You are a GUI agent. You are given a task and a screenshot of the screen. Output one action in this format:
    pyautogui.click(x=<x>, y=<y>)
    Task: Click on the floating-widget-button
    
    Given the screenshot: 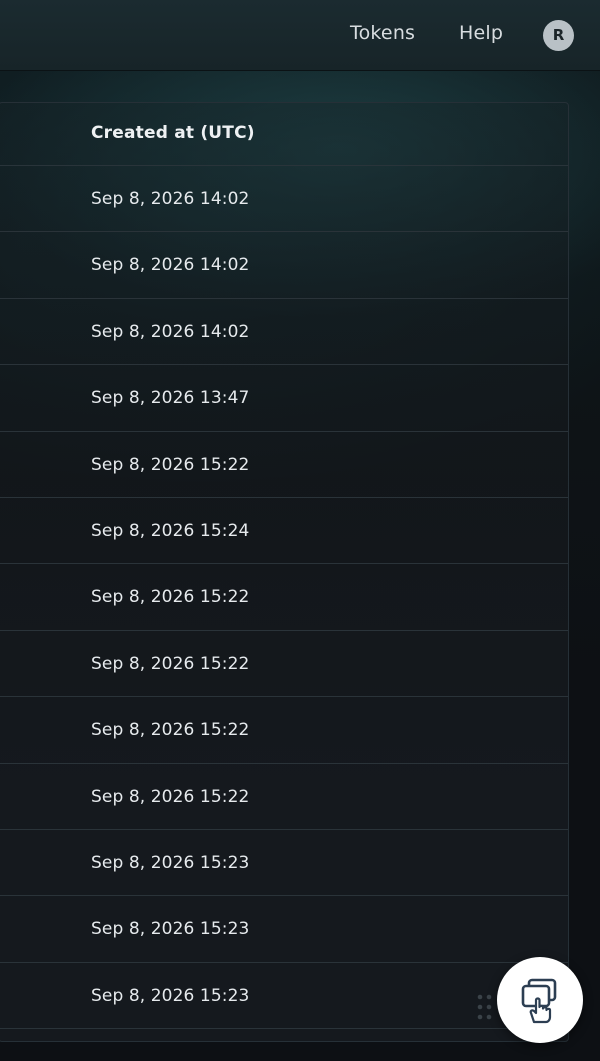 What is the action you would take?
    pyautogui.click(x=540, y=1000)
    